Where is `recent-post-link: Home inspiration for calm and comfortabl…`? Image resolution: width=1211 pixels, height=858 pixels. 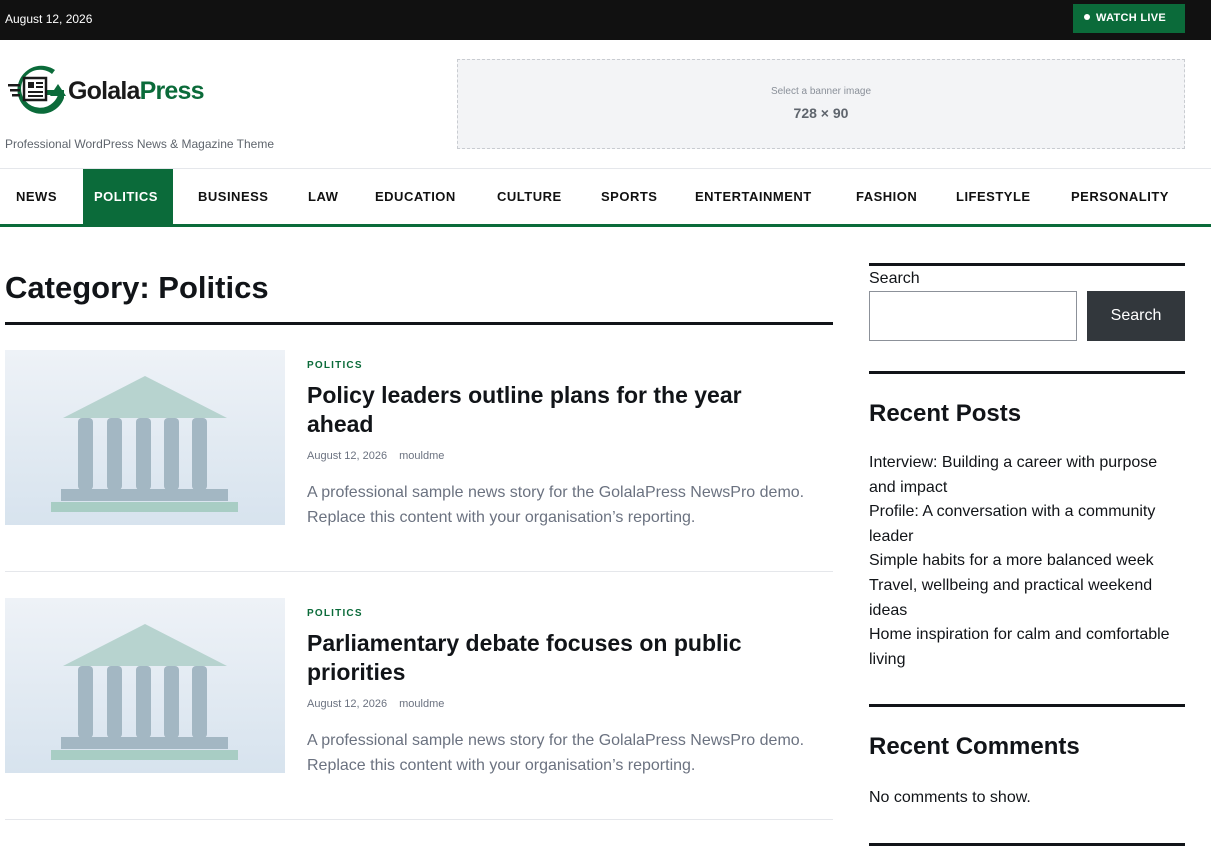
recent-post-link: Home inspiration for calm and comfortabl… is located at coordinates (1027, 647).